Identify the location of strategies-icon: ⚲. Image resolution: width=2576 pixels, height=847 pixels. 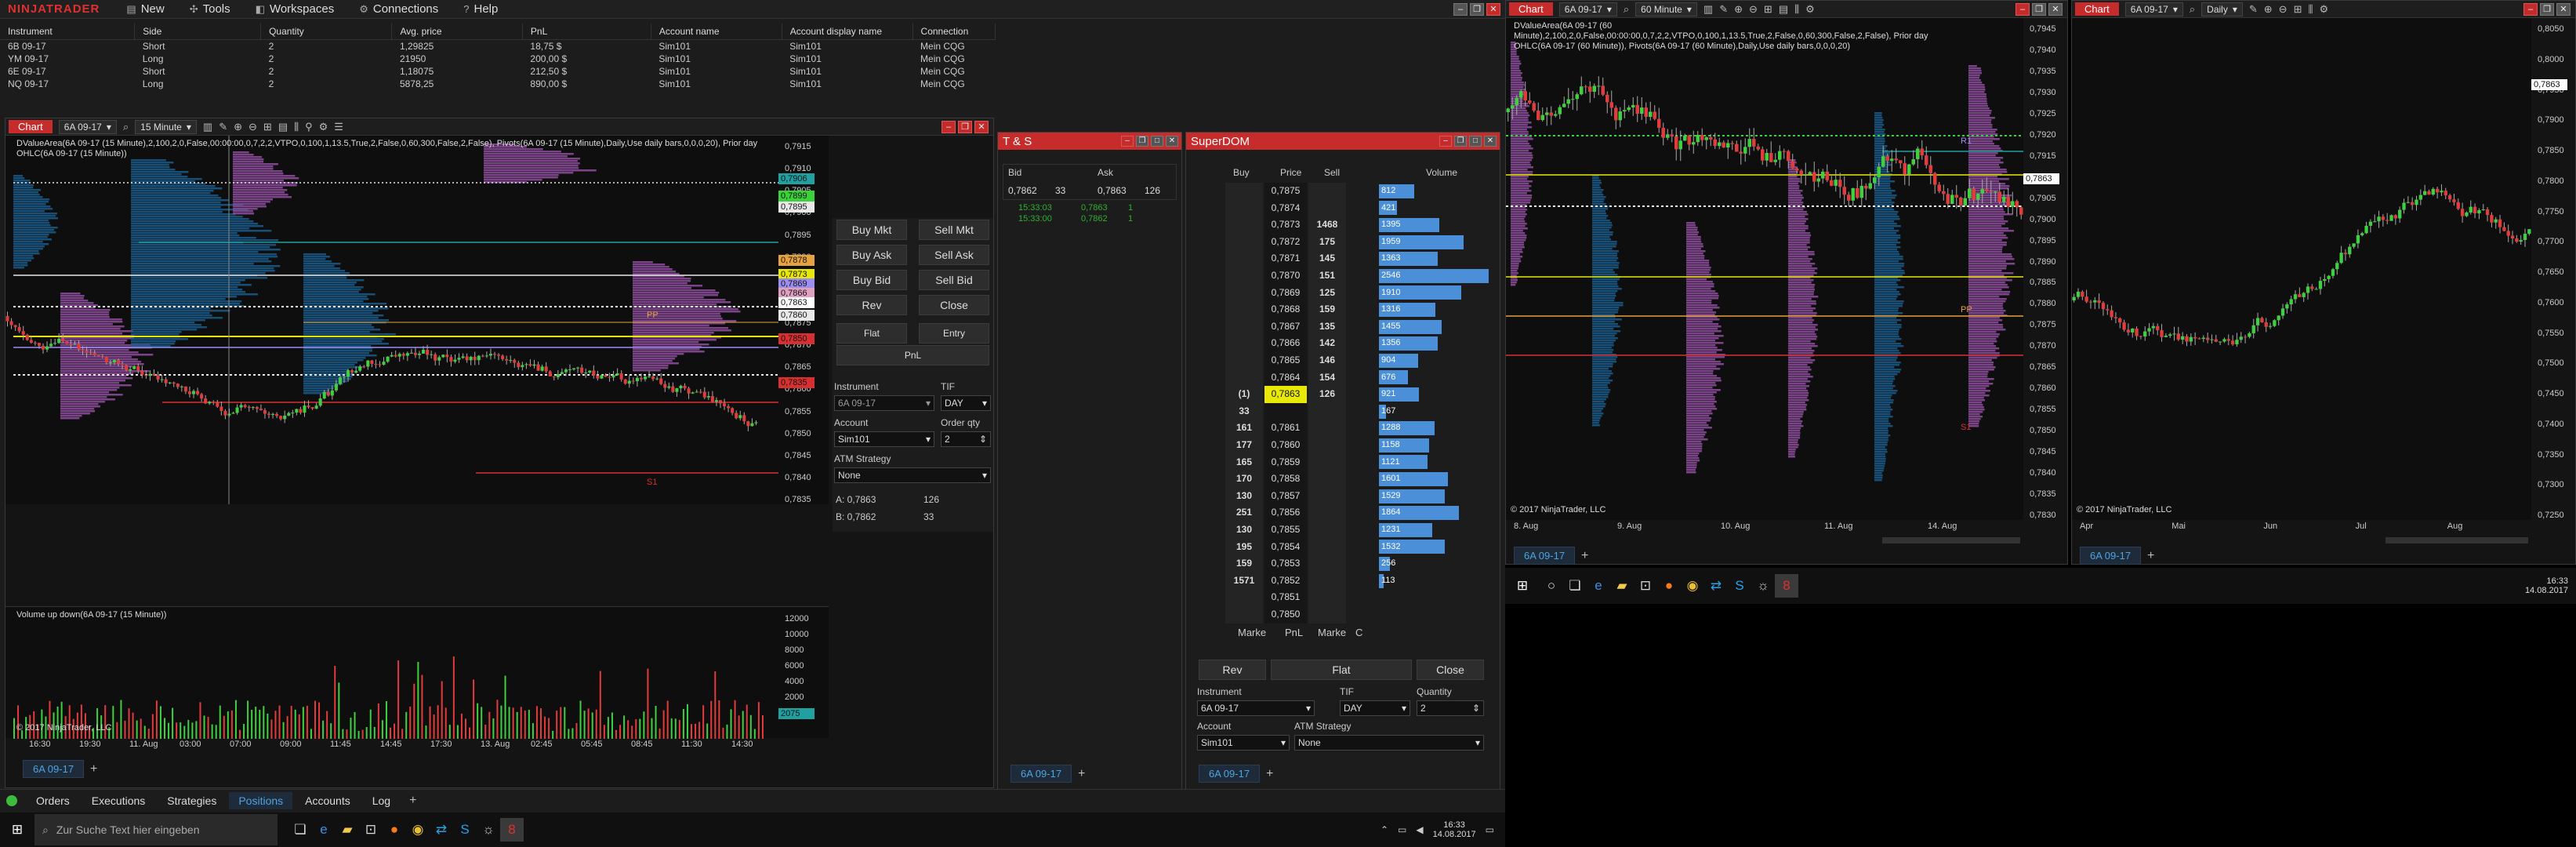
(309, 127).